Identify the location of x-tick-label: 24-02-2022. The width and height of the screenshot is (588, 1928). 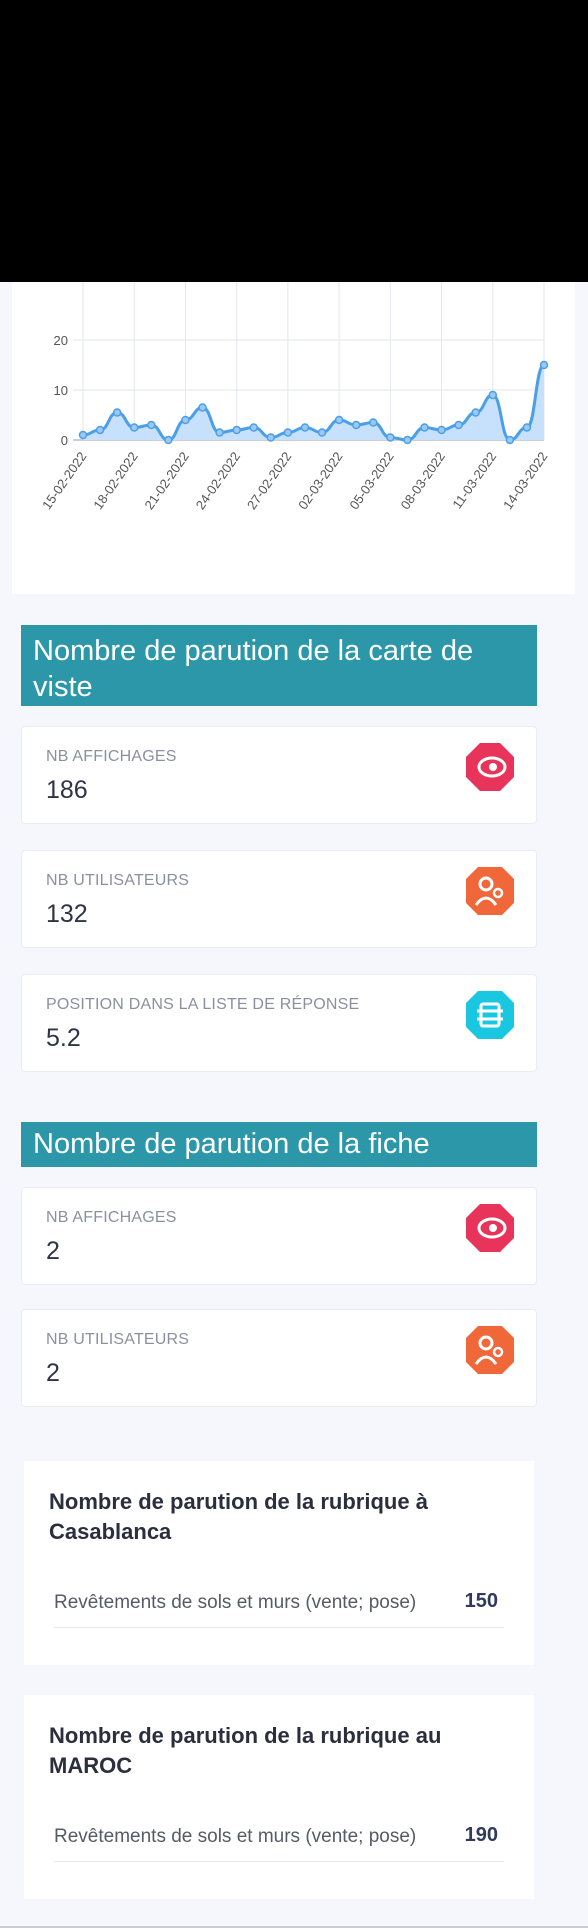
(218, 480).